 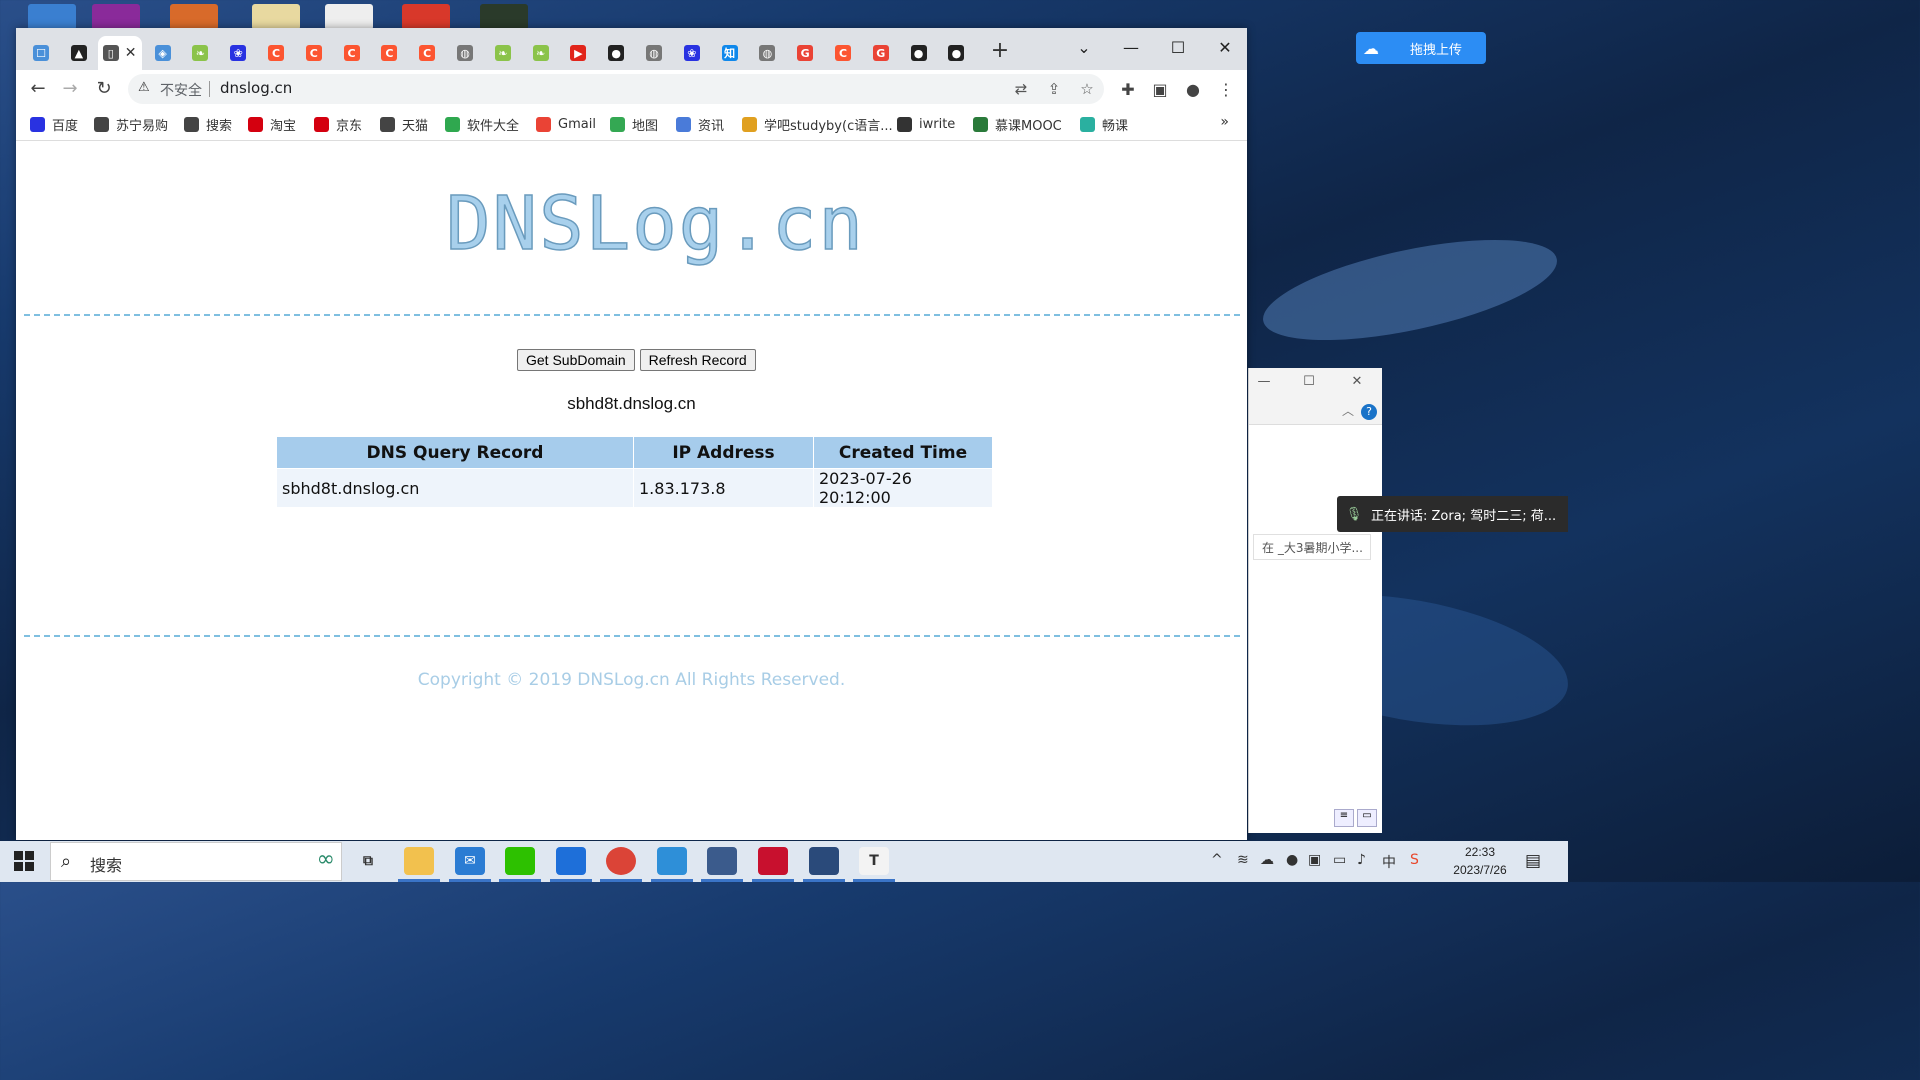 What do you see at coordinates (621, 861) in the screenshot?
I see `chrome-icon` at bounding box center [621, 861].